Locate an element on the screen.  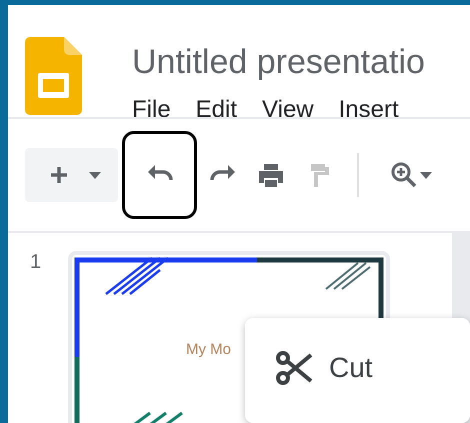
slides-logo-icon is located at coordinates (53, 76).